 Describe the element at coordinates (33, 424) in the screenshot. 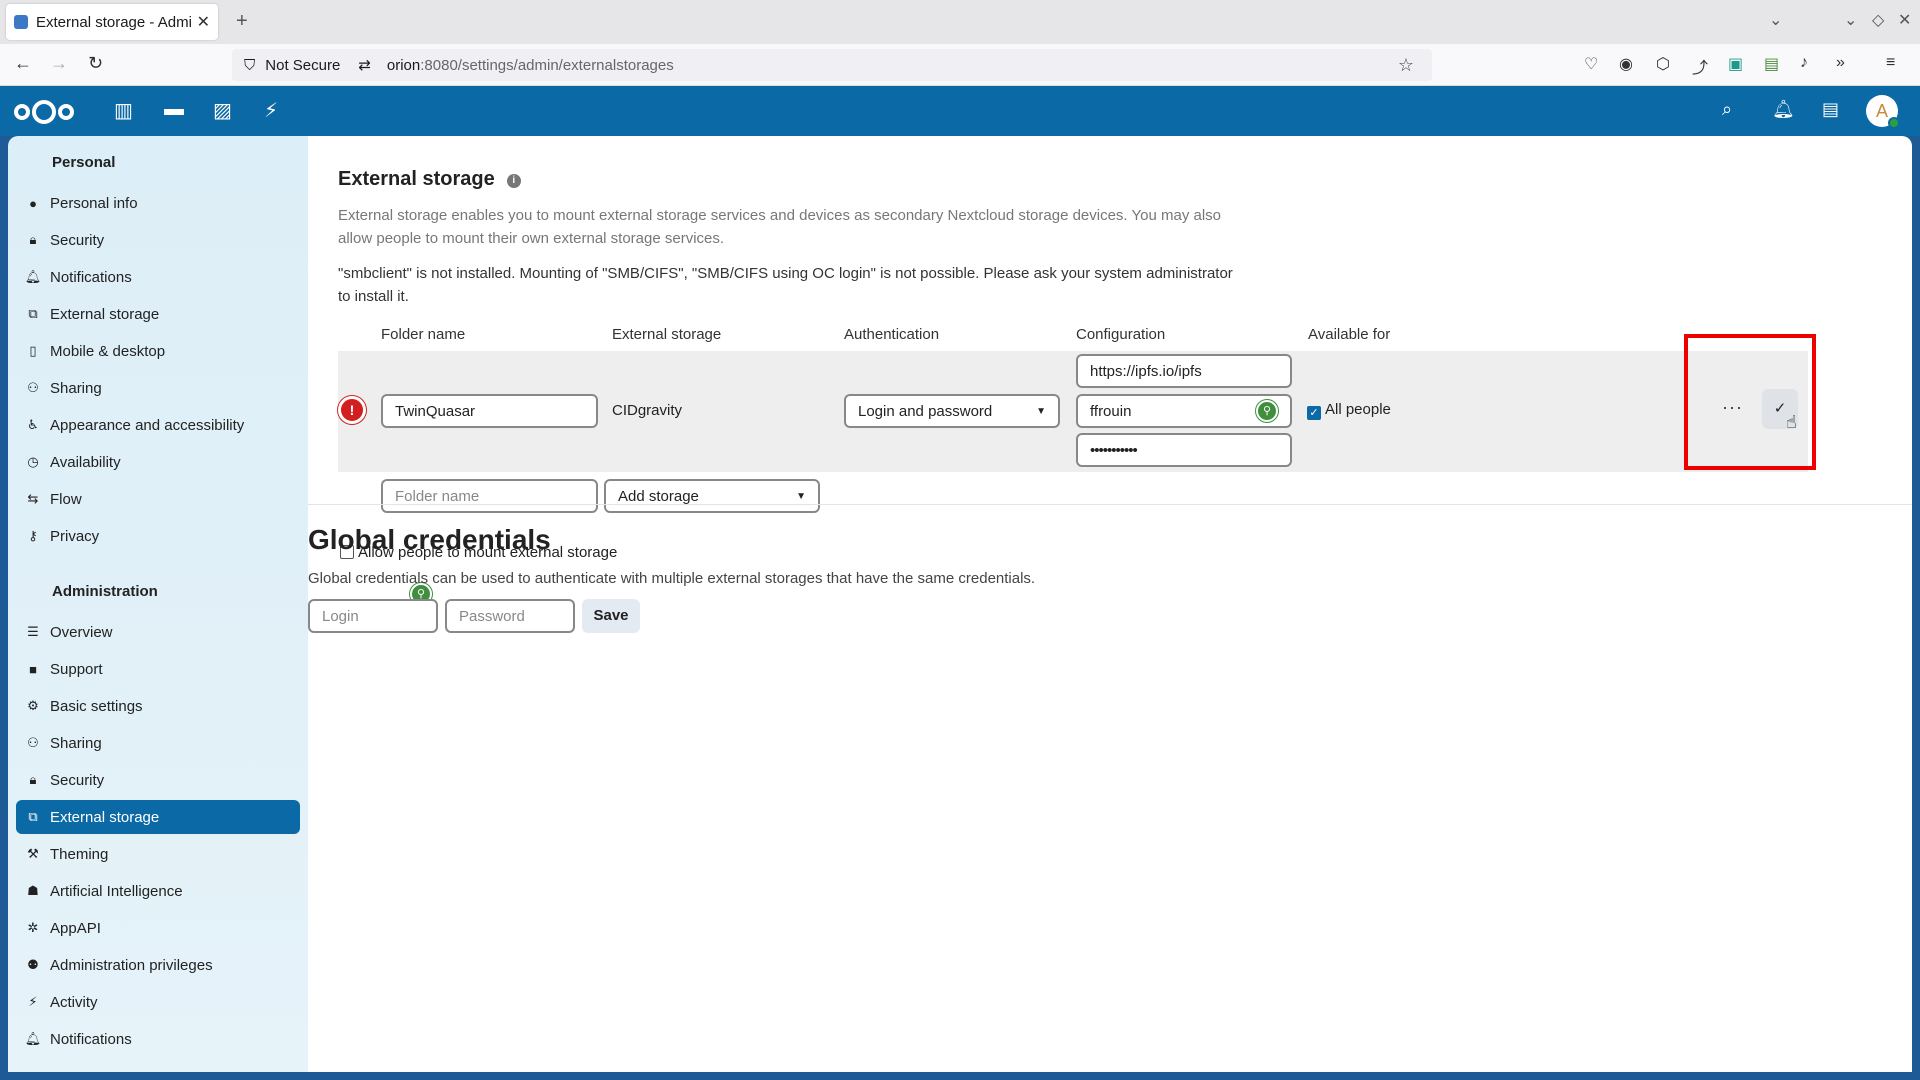

I see `accessibility-icon: ♿︎` at that location.